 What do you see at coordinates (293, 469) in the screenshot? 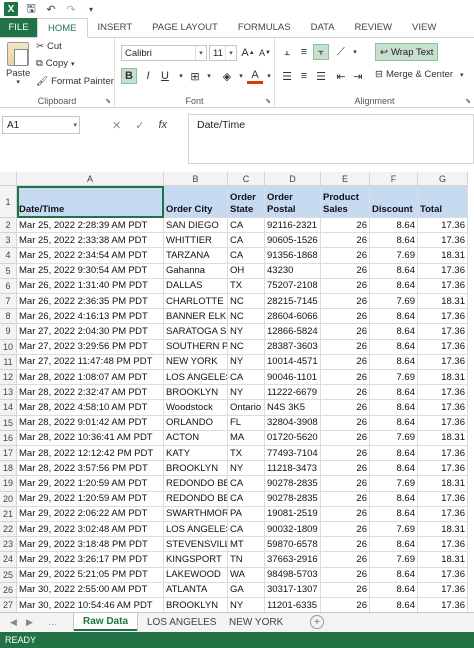
I see `table-cell: 11218-3473` at bounding box center [293, 469].